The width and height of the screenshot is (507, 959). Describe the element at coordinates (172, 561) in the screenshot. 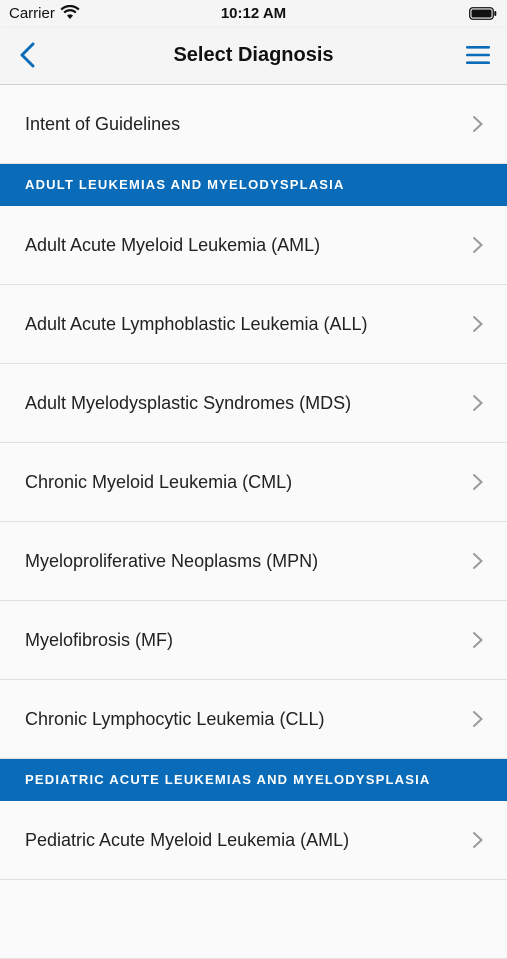

I see `list-item-label: Myeloproliferative Neoplasms (MPN)` at that location.